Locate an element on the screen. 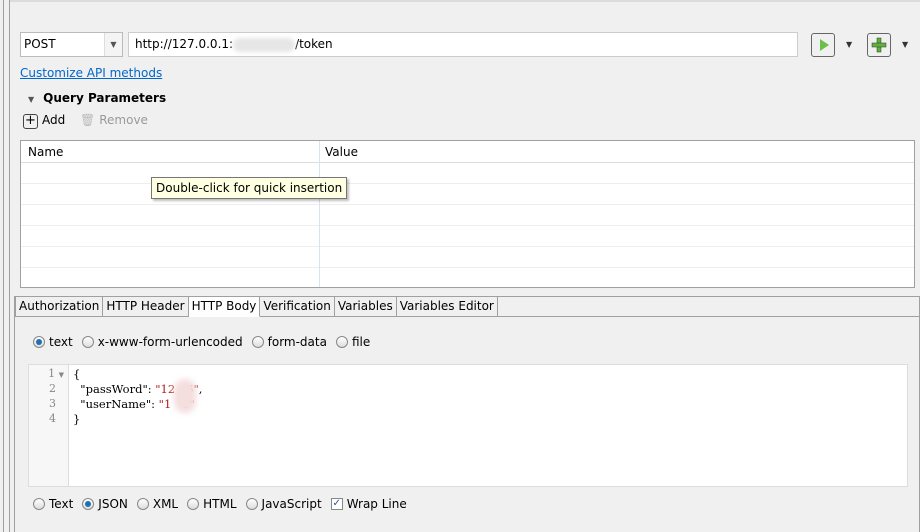 The width and height of the screenshot is (920, 532). radio-label: x-www-form-urlencoded is located at coordinates (170, 342).